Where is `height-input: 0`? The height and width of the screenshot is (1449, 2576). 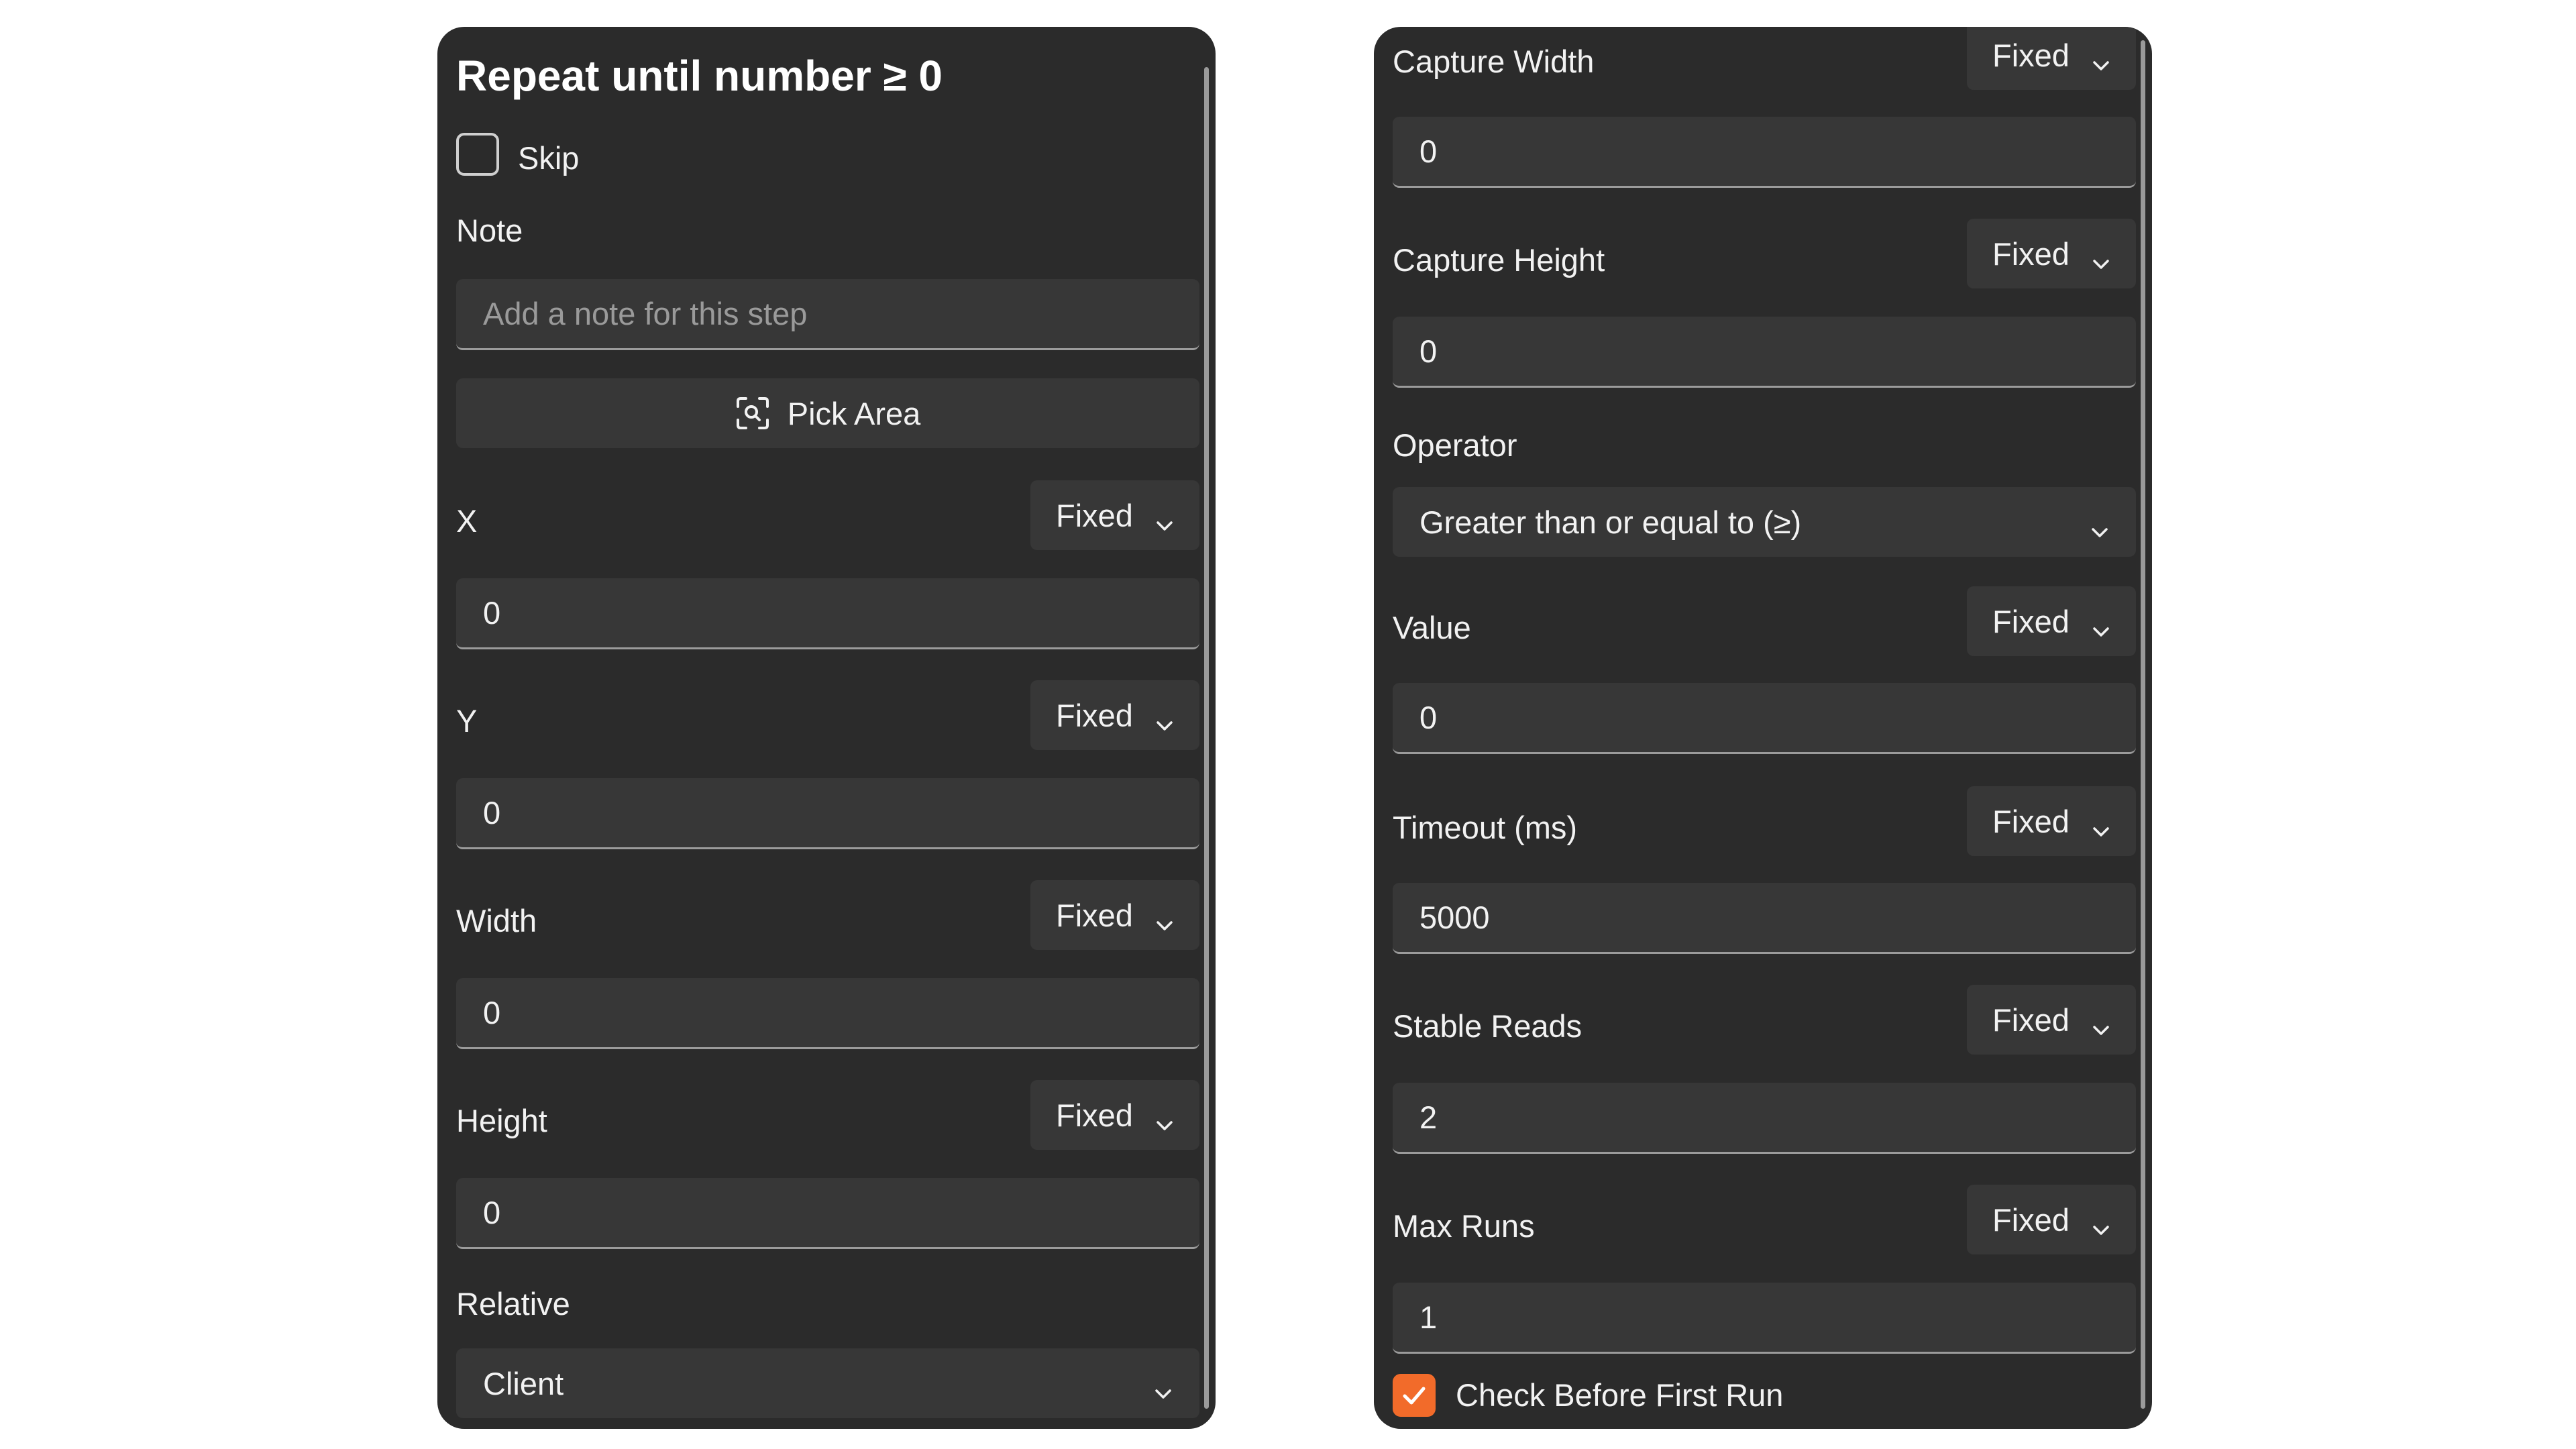
height-input: 0 is located at coordinates (827, 1213).